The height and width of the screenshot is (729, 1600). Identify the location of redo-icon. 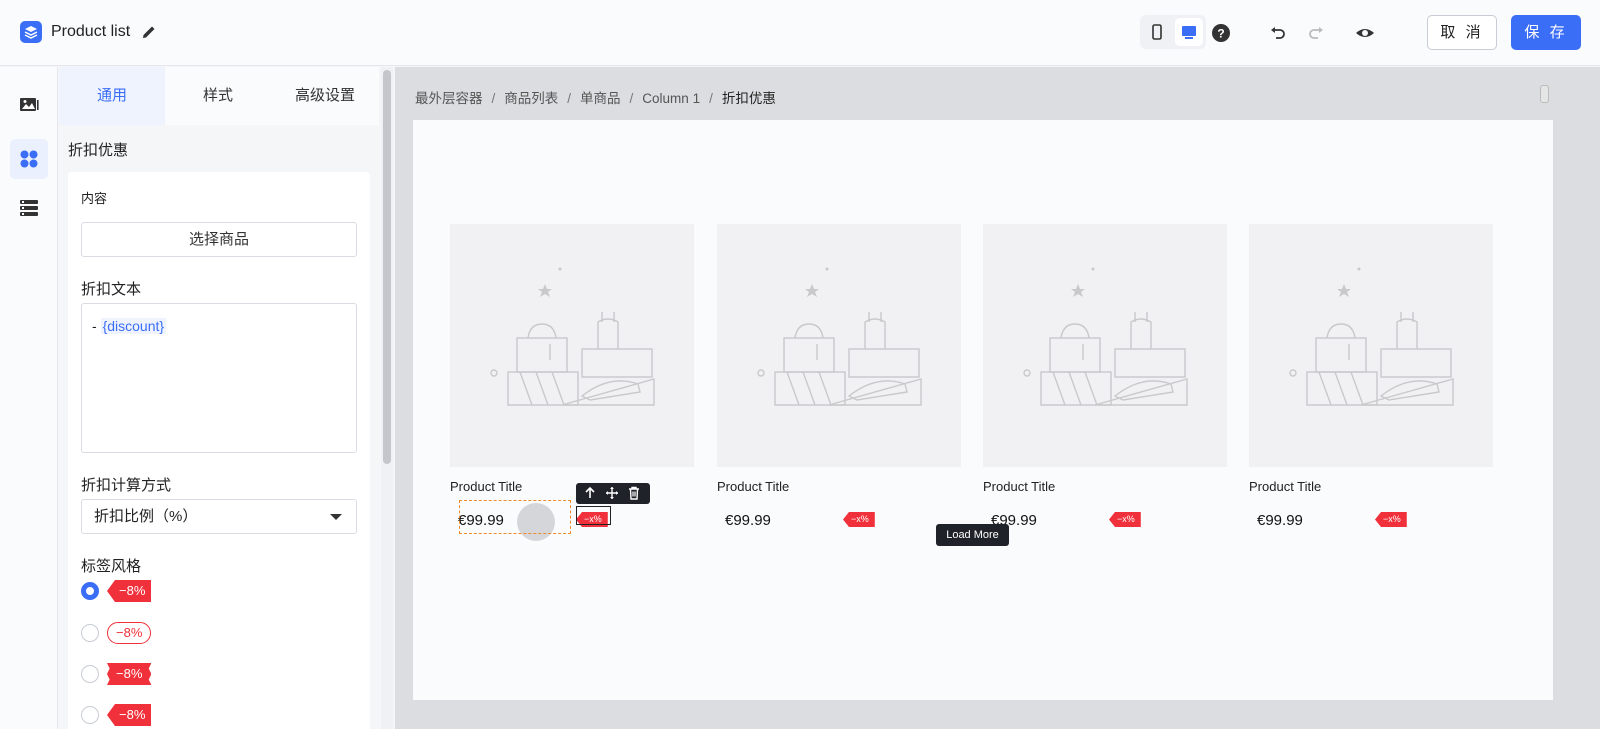
(1316, 33).